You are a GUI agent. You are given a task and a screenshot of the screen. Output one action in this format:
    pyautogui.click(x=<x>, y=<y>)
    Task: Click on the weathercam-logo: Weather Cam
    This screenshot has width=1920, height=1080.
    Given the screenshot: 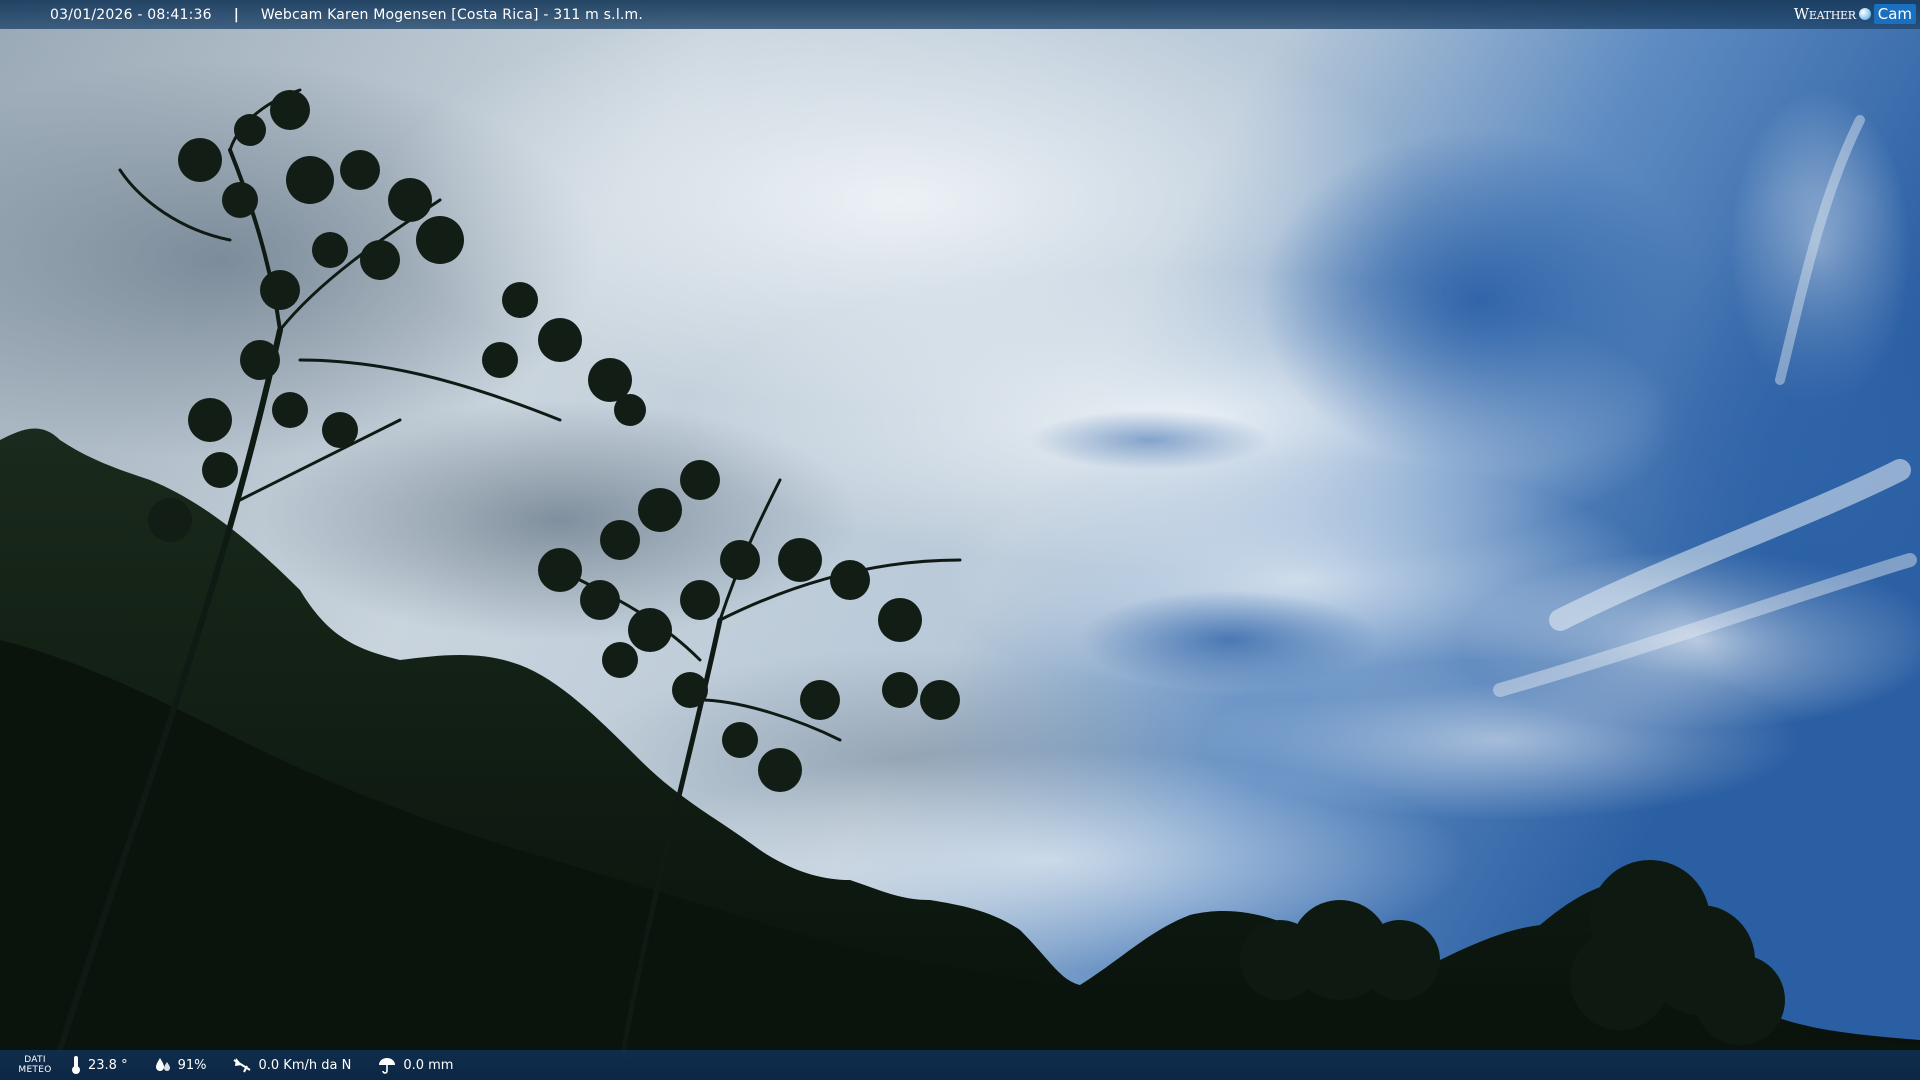 What is the action you would take?
    pyautogui.click(x=1855, y=14)
    